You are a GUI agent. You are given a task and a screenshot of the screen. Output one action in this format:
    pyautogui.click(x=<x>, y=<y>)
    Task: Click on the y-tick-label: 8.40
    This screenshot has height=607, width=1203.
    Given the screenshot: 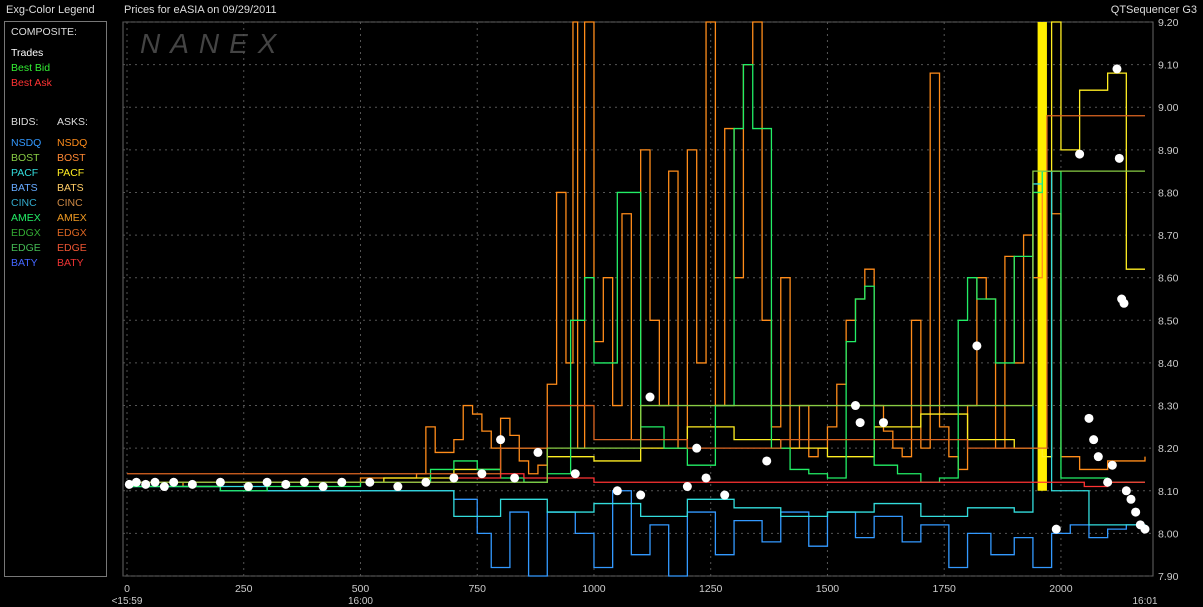 What is the action you would take?
    pyautogui.click(x=1168, y=364)
    